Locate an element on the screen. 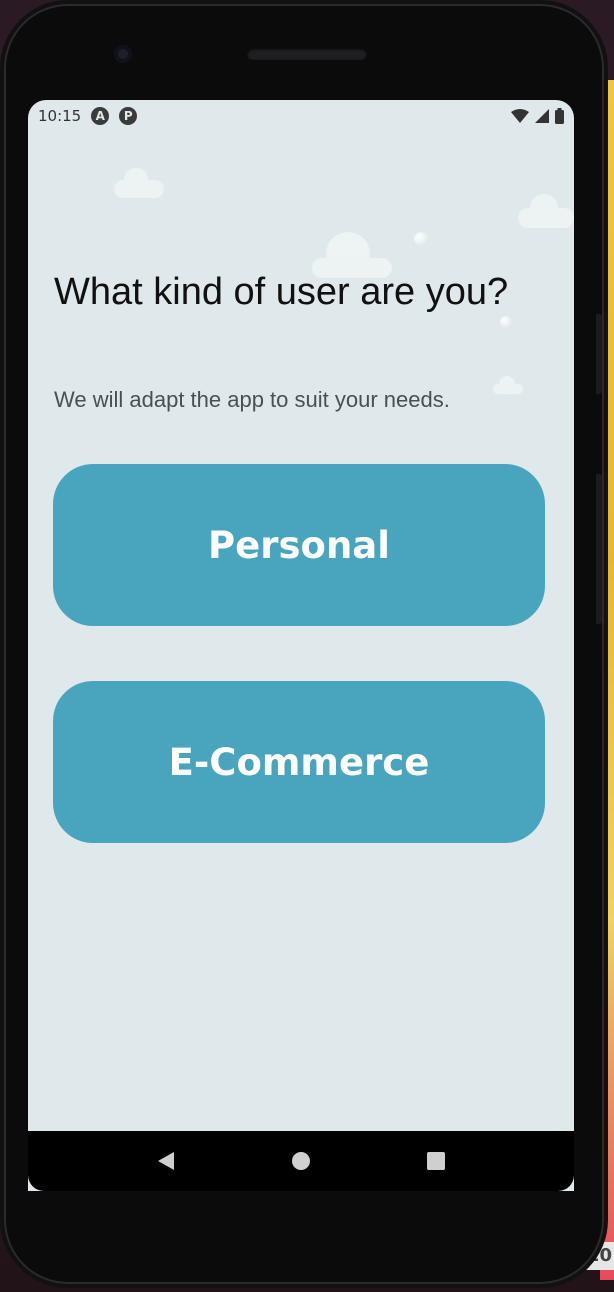  battery-icon is located at coordinates (559, 116).